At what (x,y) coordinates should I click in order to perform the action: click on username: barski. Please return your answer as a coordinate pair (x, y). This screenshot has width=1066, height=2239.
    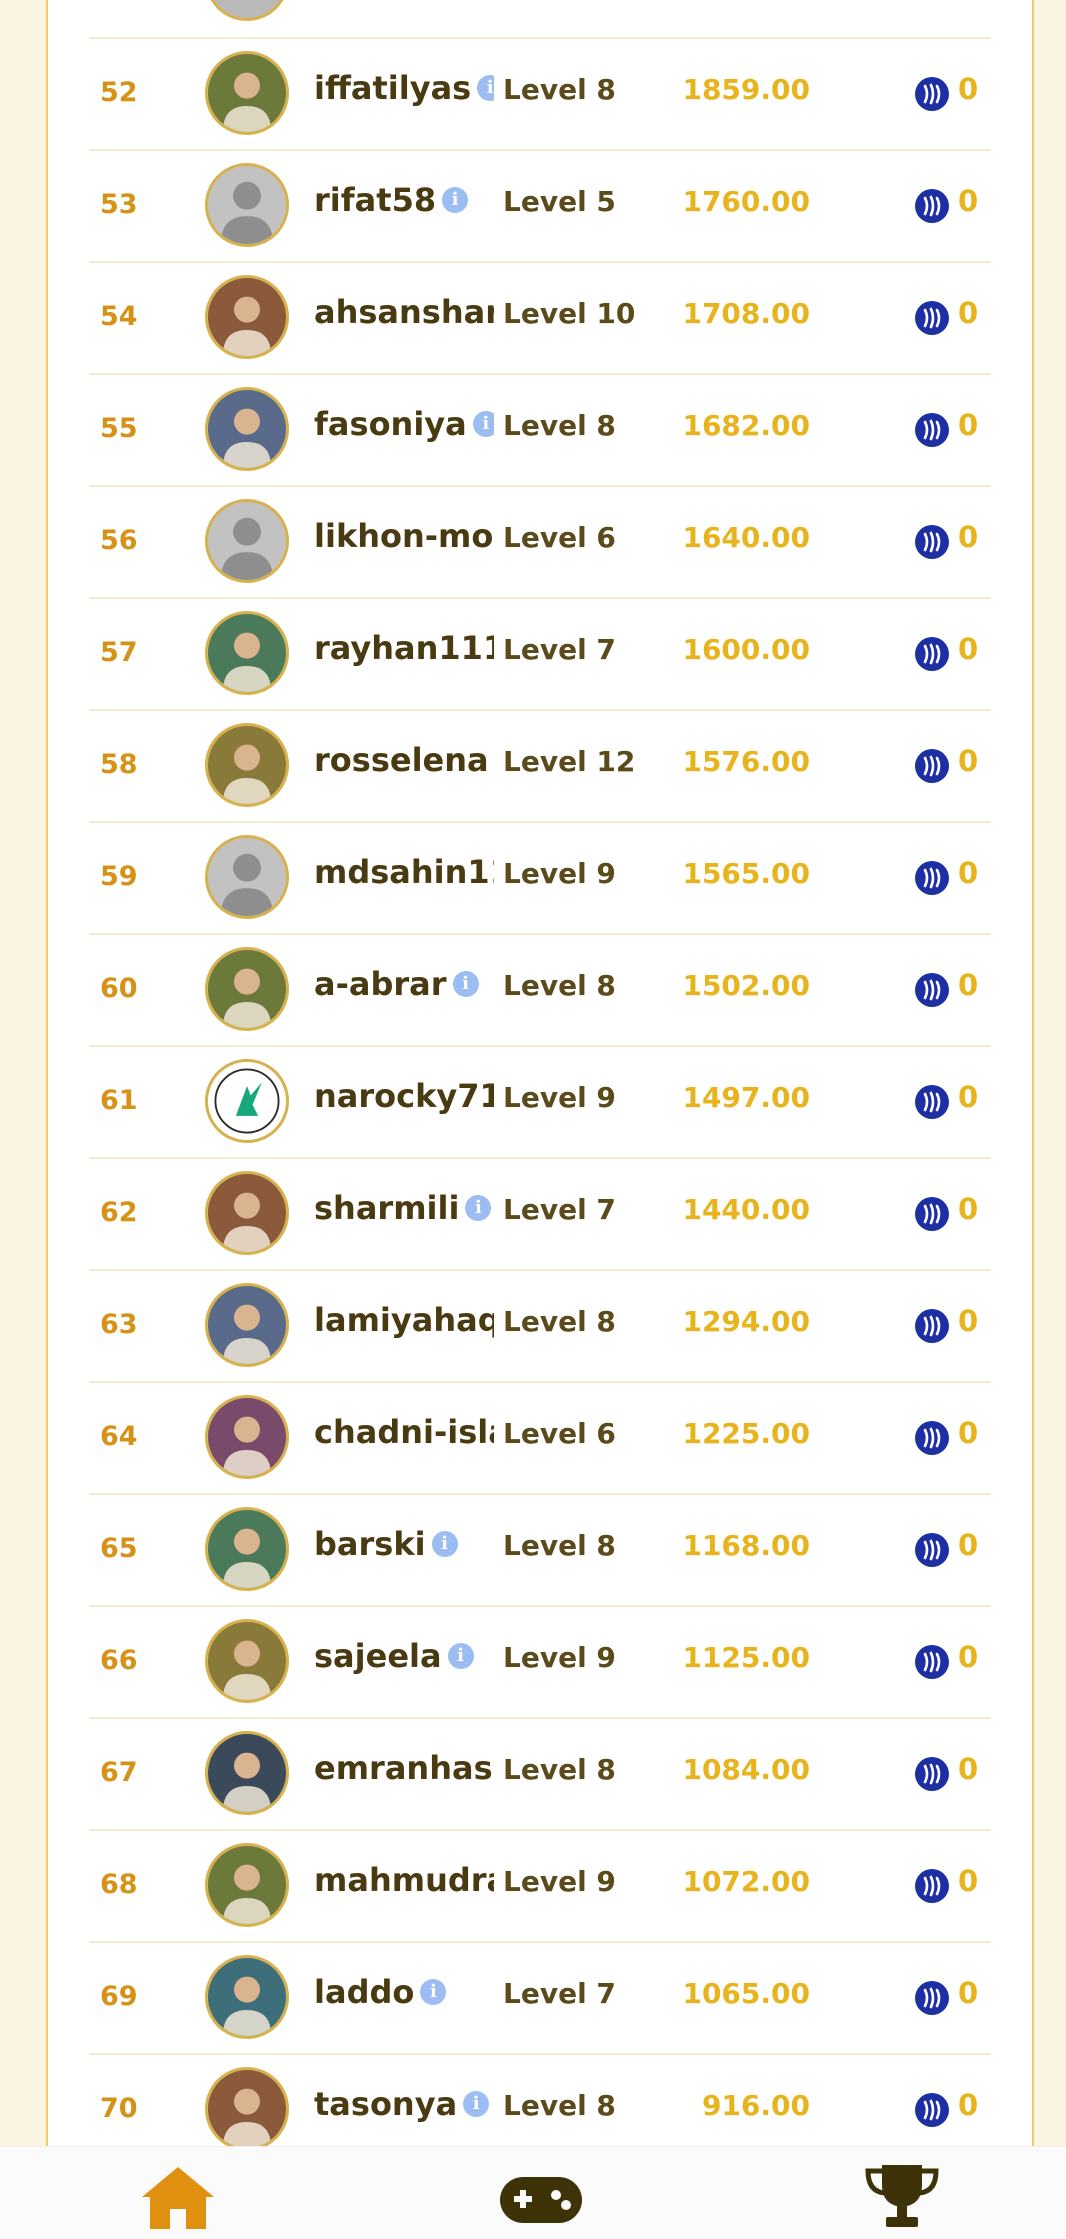
    Looking at the image, I should click on (370, 1544).